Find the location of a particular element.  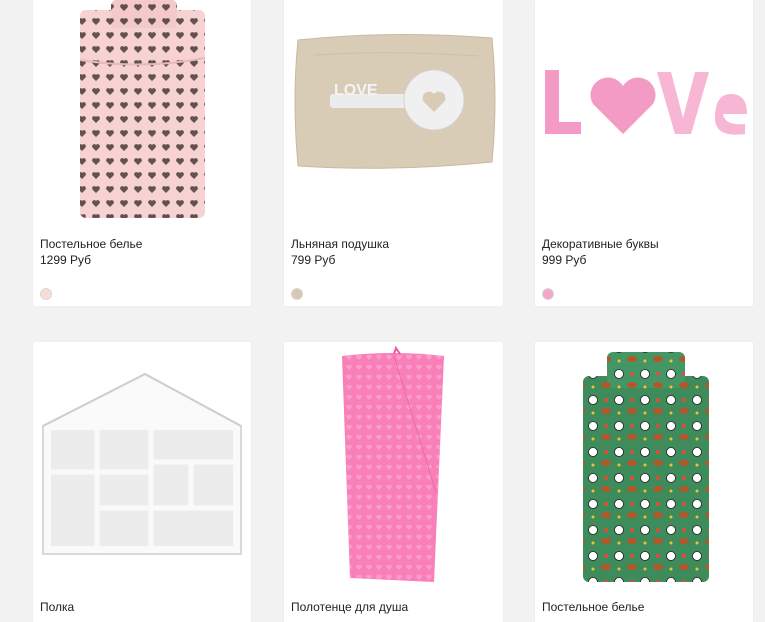

linen-love-key-pillow-image: LOVE is located at coordinates (393, 115).